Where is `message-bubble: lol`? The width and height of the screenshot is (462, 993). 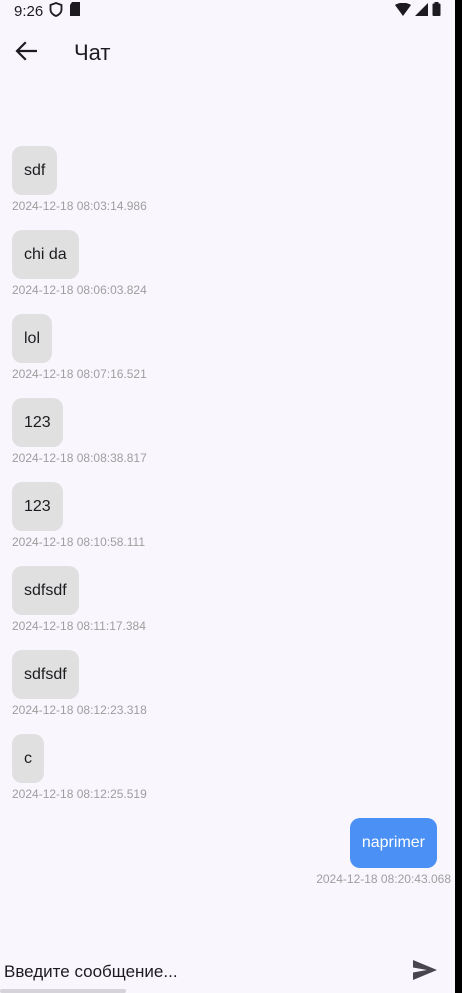
message-bubble: lol is located at coordinates (32, 338).